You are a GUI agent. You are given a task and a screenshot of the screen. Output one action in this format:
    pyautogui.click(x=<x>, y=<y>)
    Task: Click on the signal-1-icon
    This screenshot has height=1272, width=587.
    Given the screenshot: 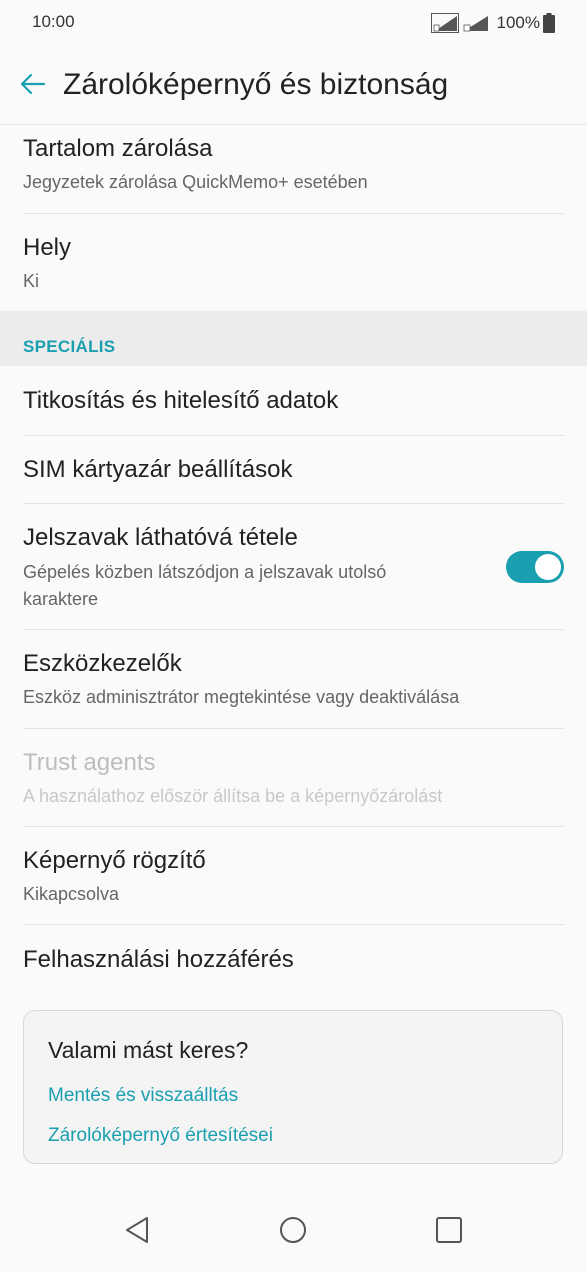 What is the action you would take?
    pyautogui.click(x=444, y=23)
    